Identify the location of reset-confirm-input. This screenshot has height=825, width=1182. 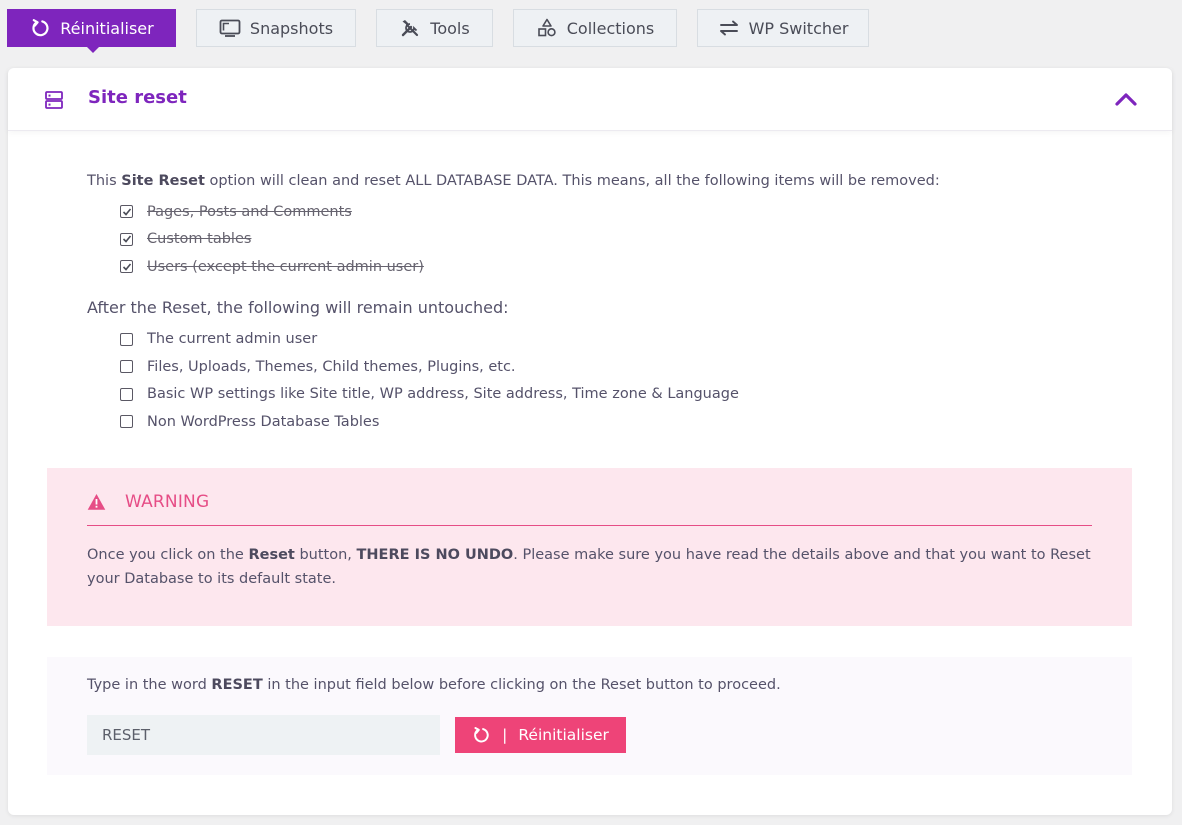
(263, 735).